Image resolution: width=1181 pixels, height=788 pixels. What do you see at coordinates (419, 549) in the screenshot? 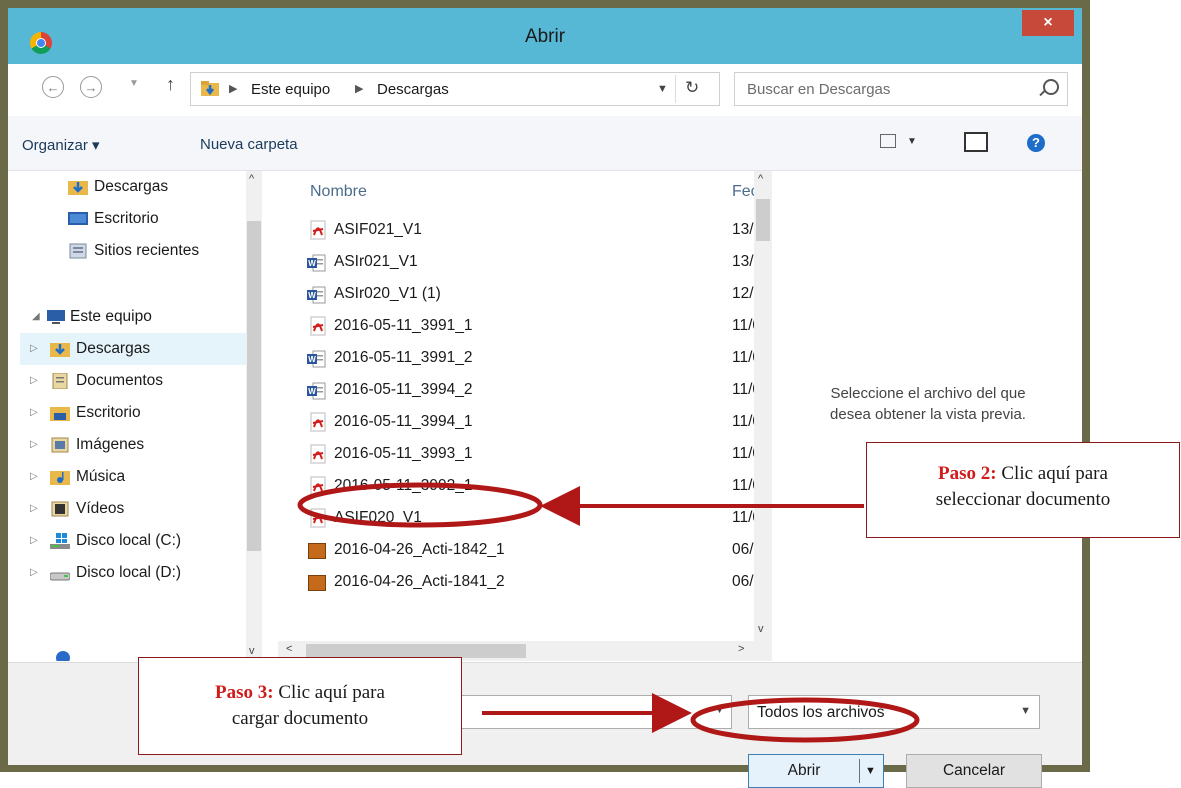
I see `file-name: 2016-04-26_Acti-1842_1` at bounding box center [419, 549].